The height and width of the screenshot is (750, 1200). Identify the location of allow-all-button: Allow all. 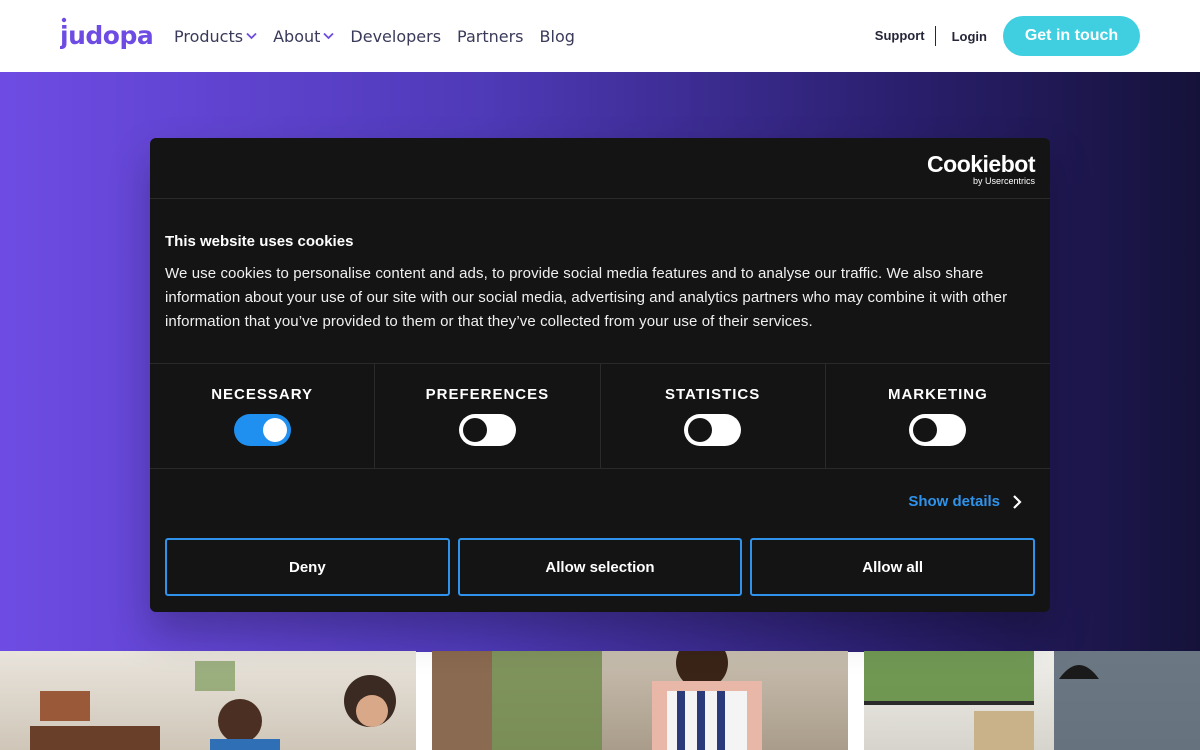
(893, 567).